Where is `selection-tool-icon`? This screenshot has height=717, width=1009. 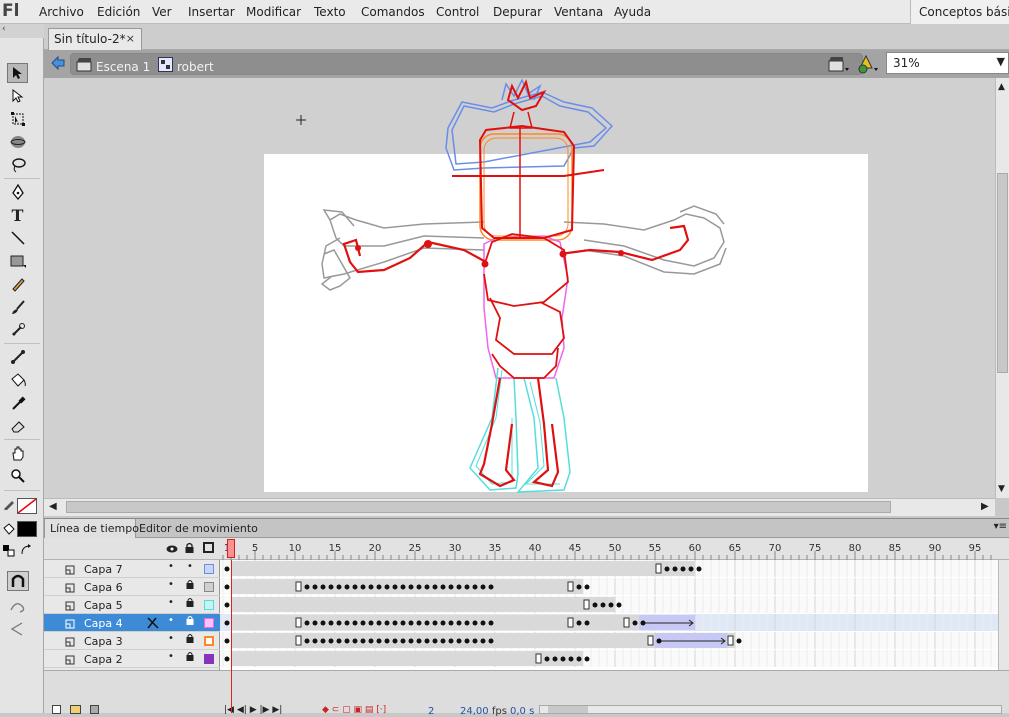
selection-tool-icon is located at coordinates (17, 73).